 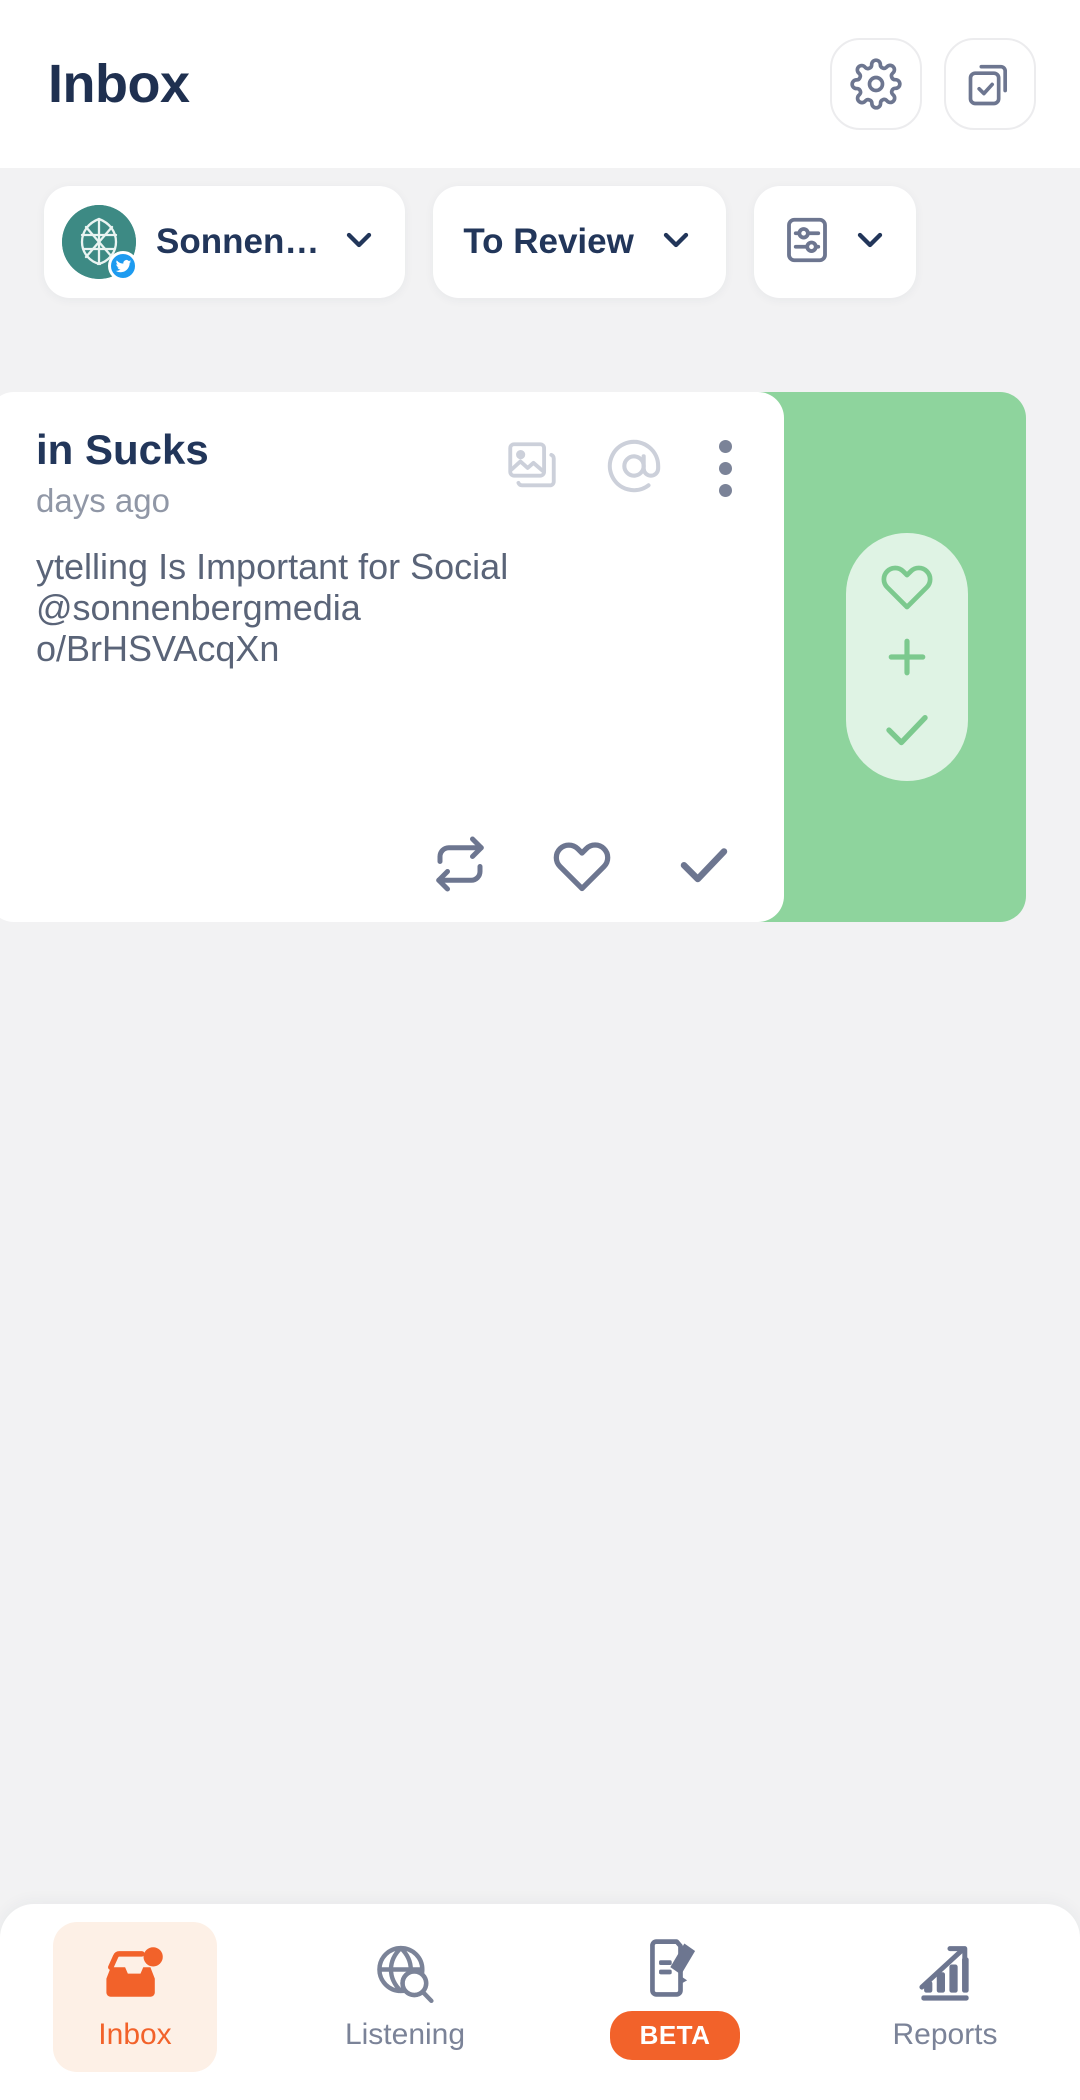 What do you see at coordinates (119, 84) in the screenshot?
I see `page-title: Inbox` at bounding box center [119, 84].